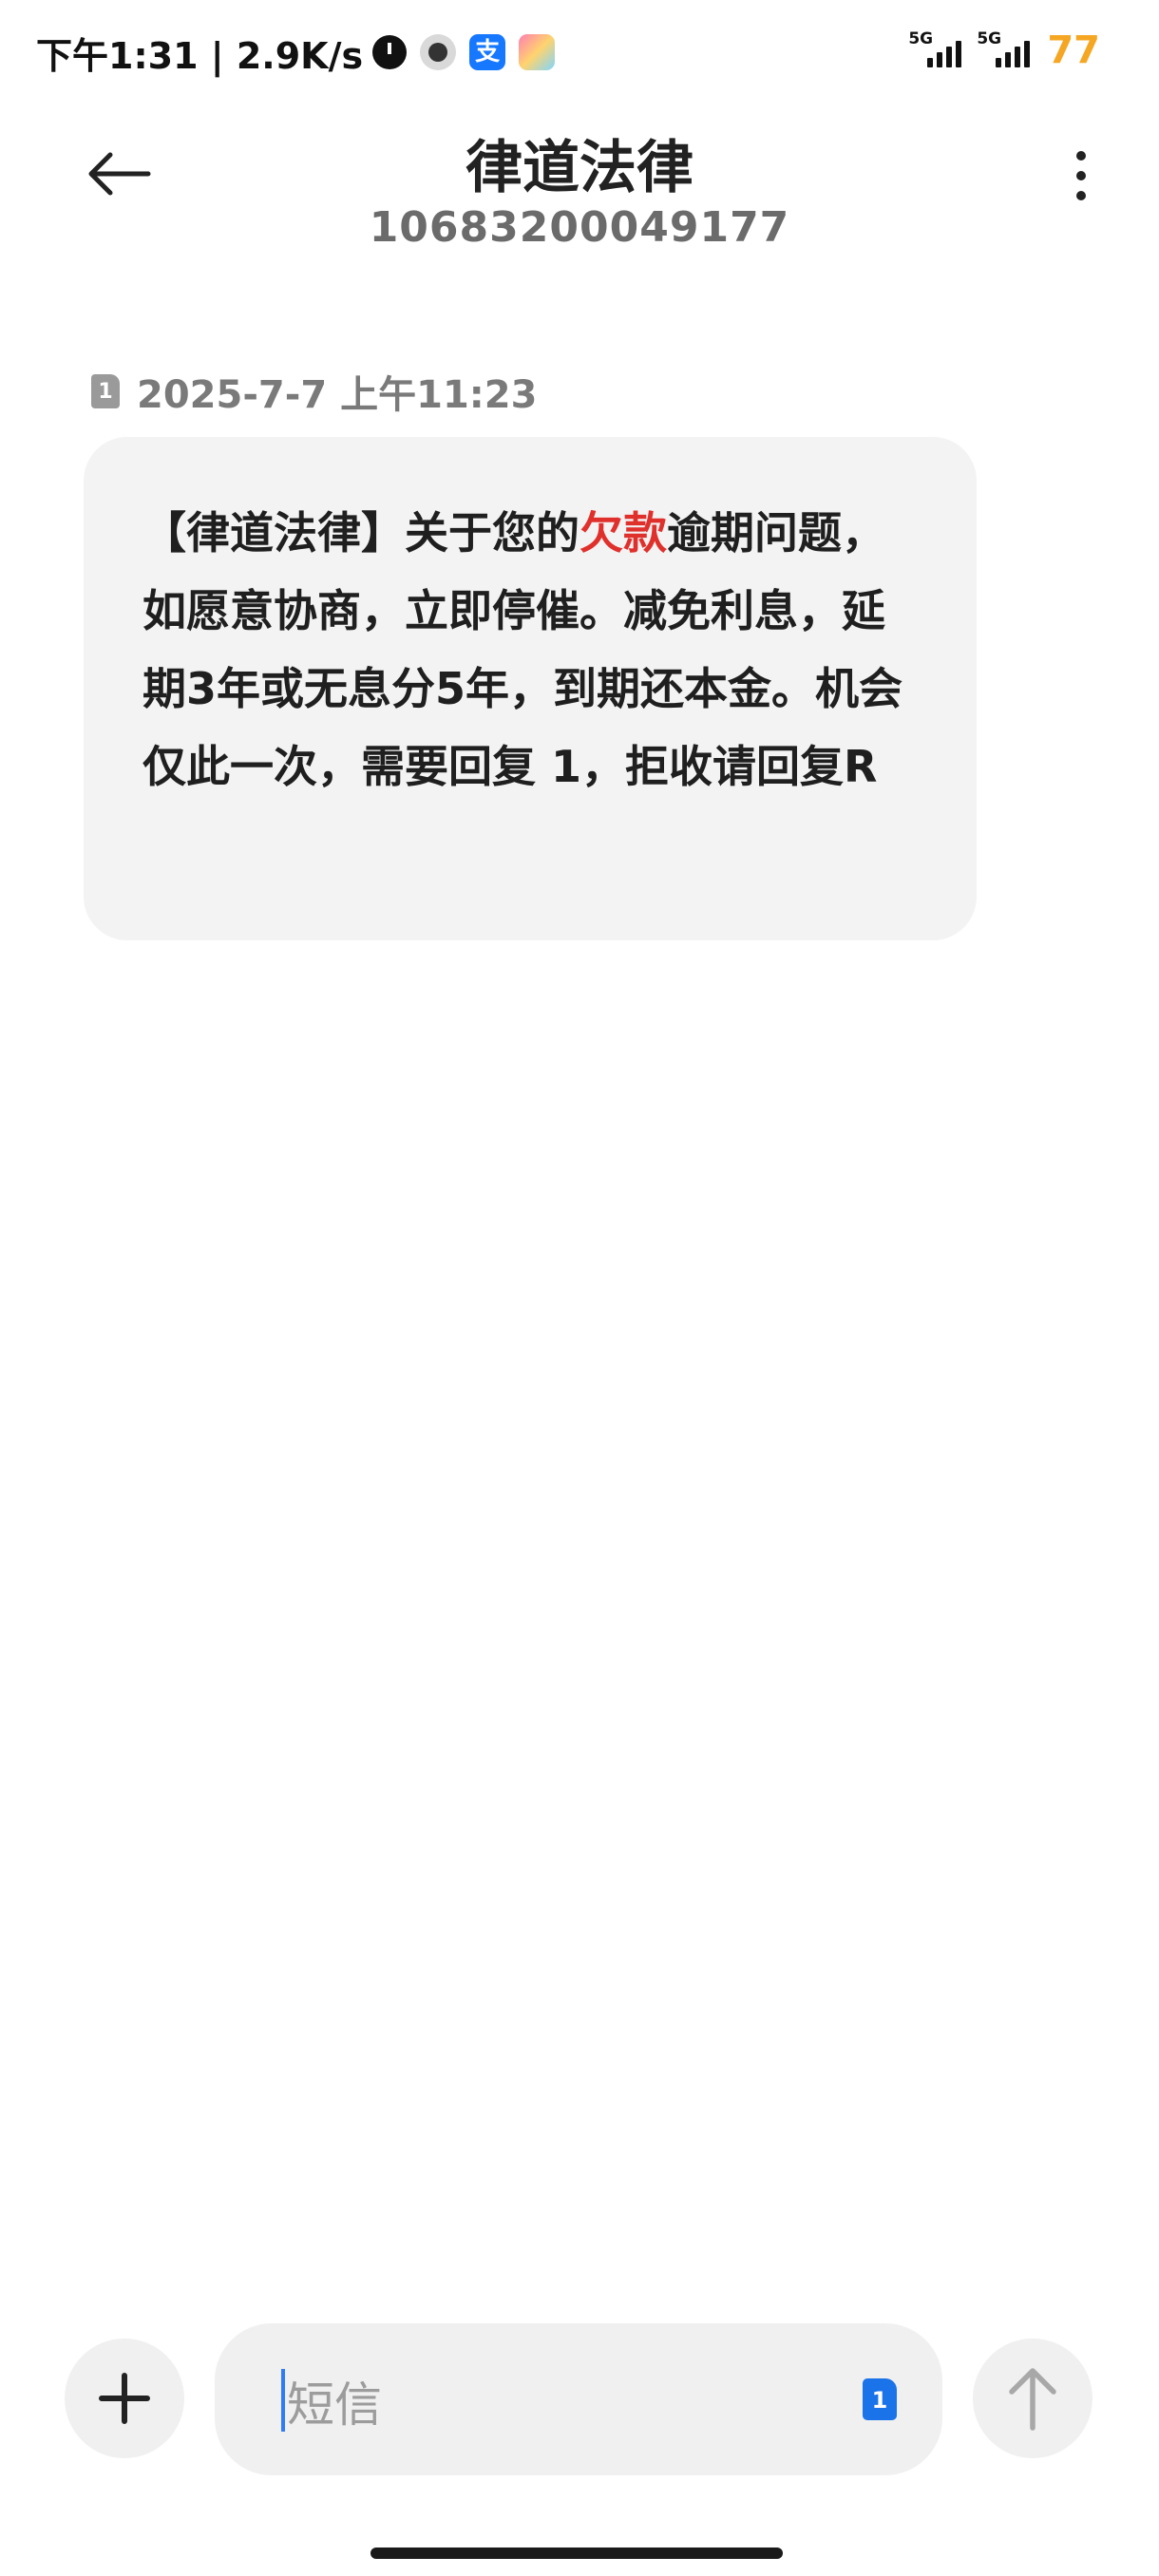 The width and height of the screenshot is (1159, 2576). I want to click on message-text-part1: 【律道法律】关于您的, so click(361, 533).